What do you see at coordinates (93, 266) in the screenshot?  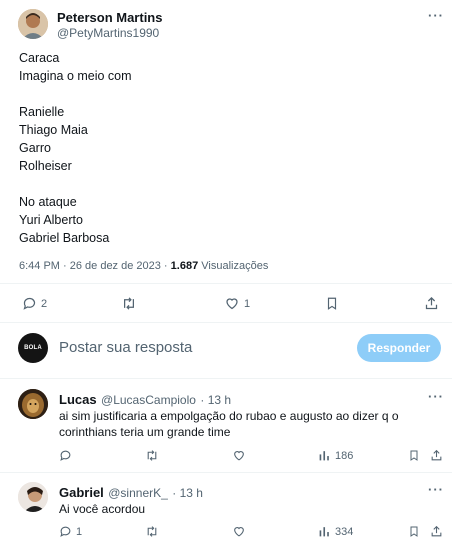 I see `timestamp: 6:44 PM · 26 de dez de 2023 ·` at bounding box center [93, 266].